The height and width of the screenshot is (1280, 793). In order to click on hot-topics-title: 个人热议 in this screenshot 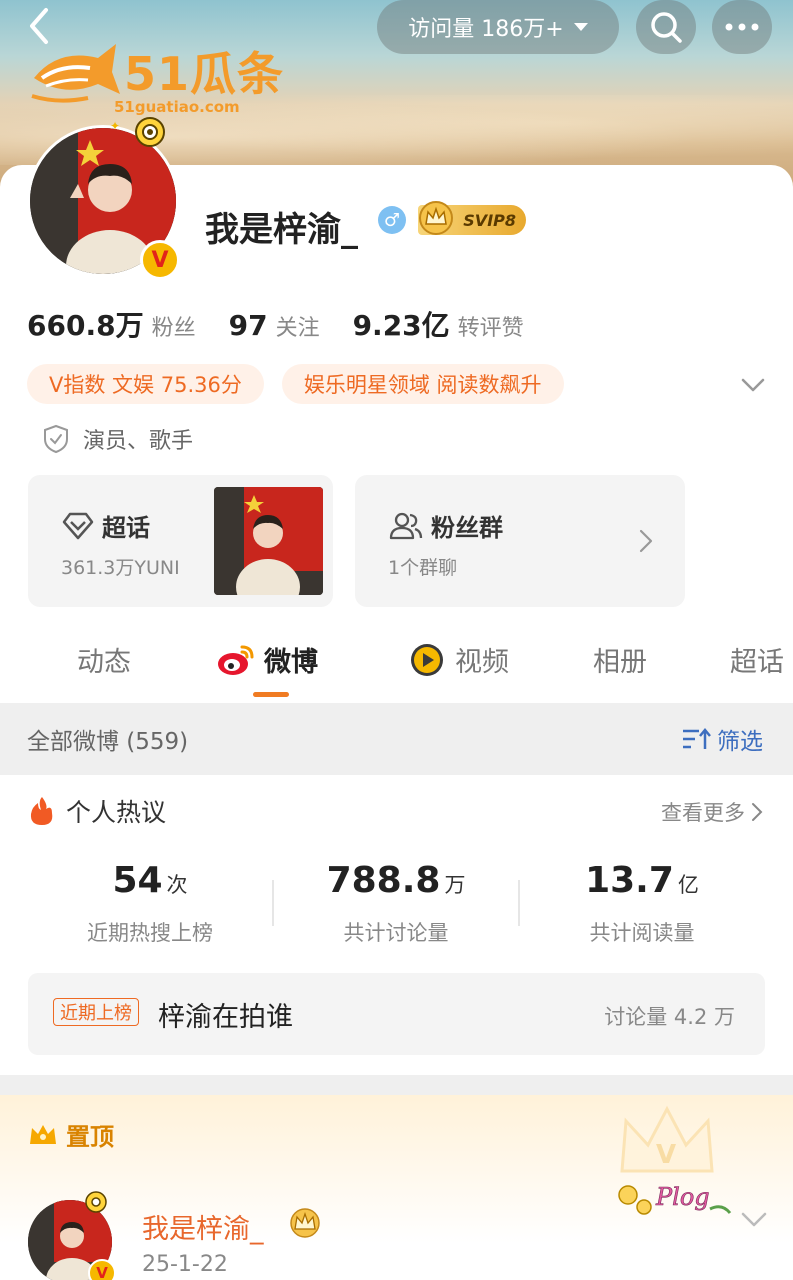, I will do `click(116, 812)`.